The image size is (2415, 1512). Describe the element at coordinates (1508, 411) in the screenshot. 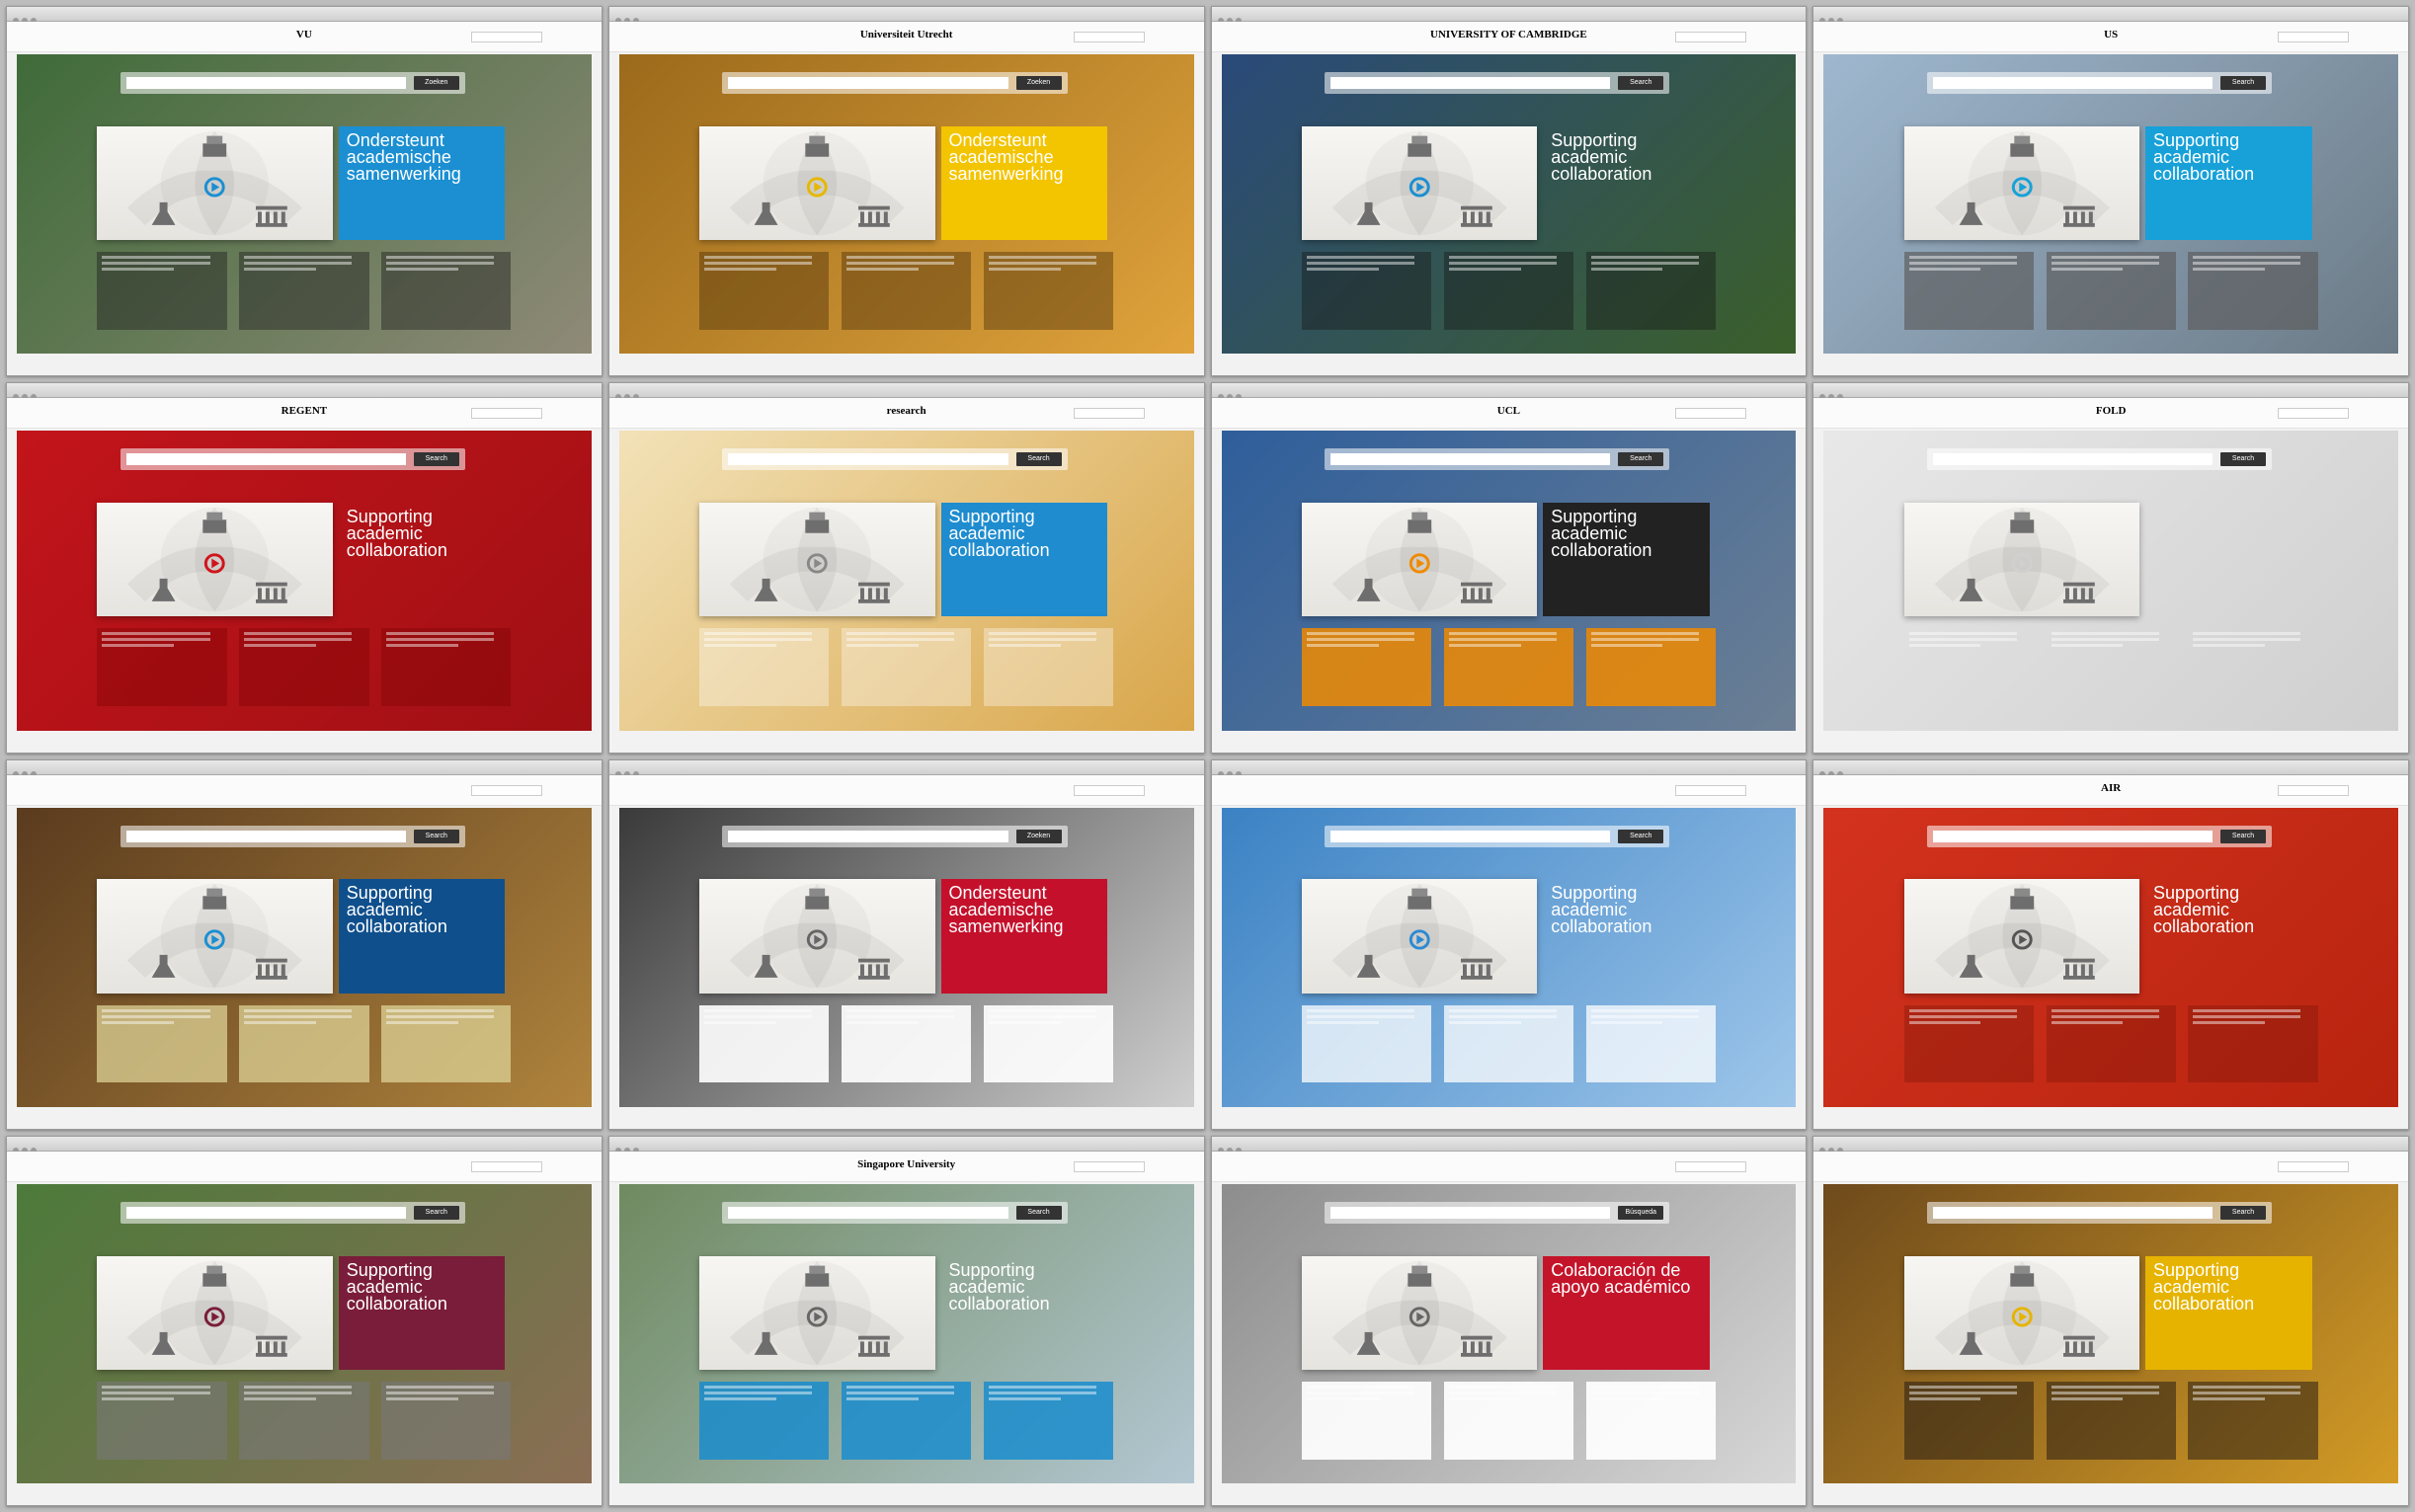

I see `site-logo: UCL` at that location.